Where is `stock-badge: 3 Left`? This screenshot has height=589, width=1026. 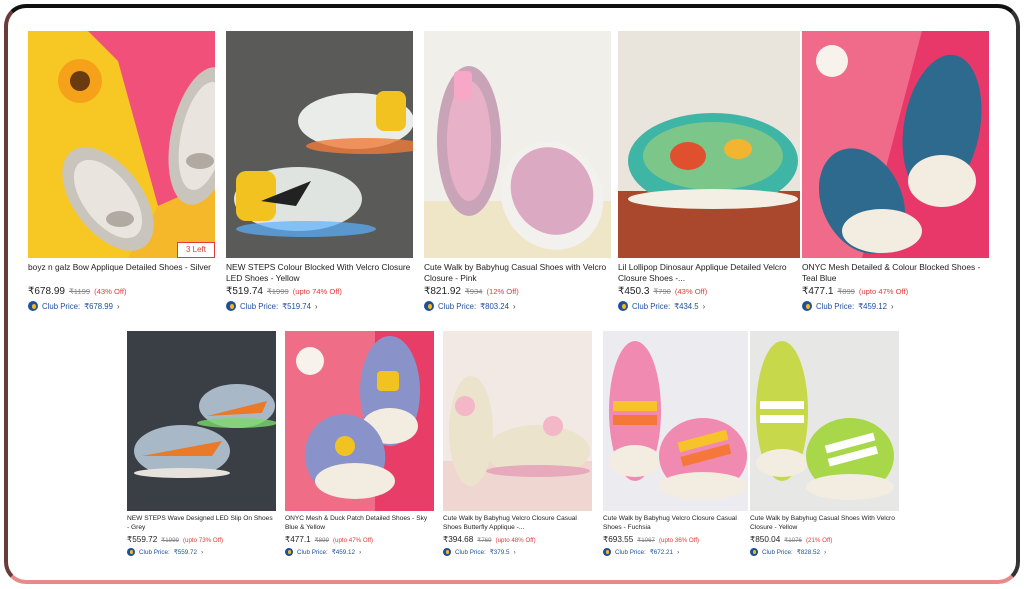 stock-badge: 3 Left is located at coordinates (195, 250).